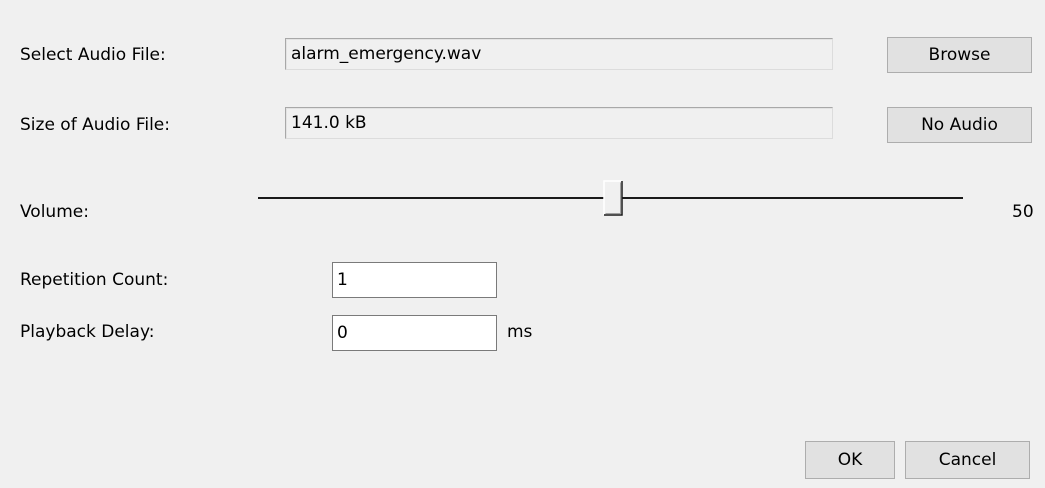 This screenshot has width=1045, height=488. What do you see at coordinates (559, 54) in the screenshot?
I see `audio-file-path-field: alarm_emergency.wav` at bounding box center [559, 54].